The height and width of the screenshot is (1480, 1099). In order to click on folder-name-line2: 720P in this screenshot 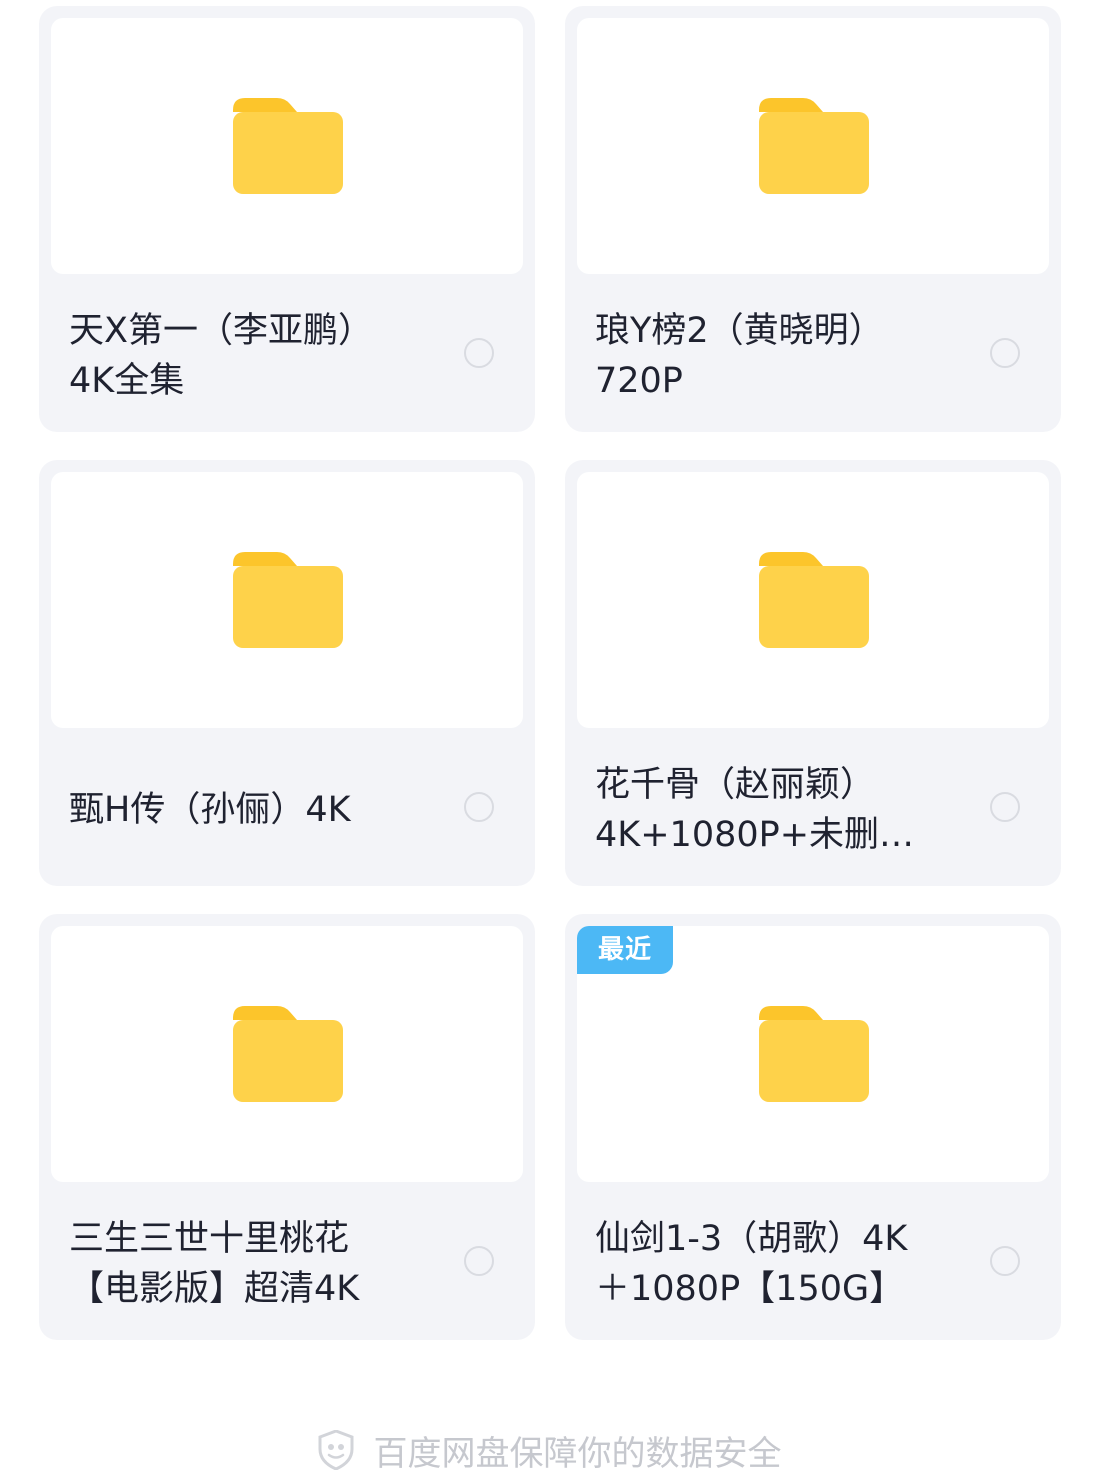, I will do `click(639, 381)`.